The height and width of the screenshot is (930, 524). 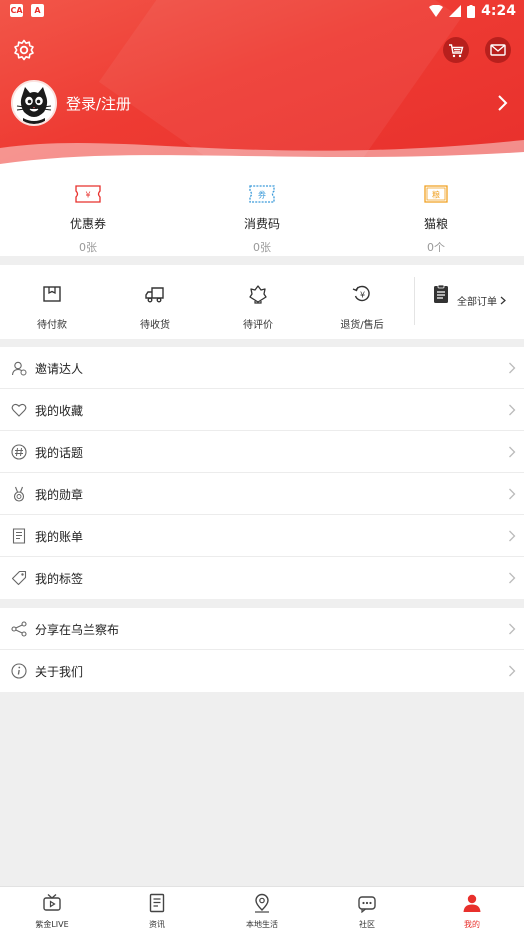 What do you see at coordinates (262, 578) in the screenshot?
I see `menu-item-tags: 我的标签` at bounding box center [262, 578].